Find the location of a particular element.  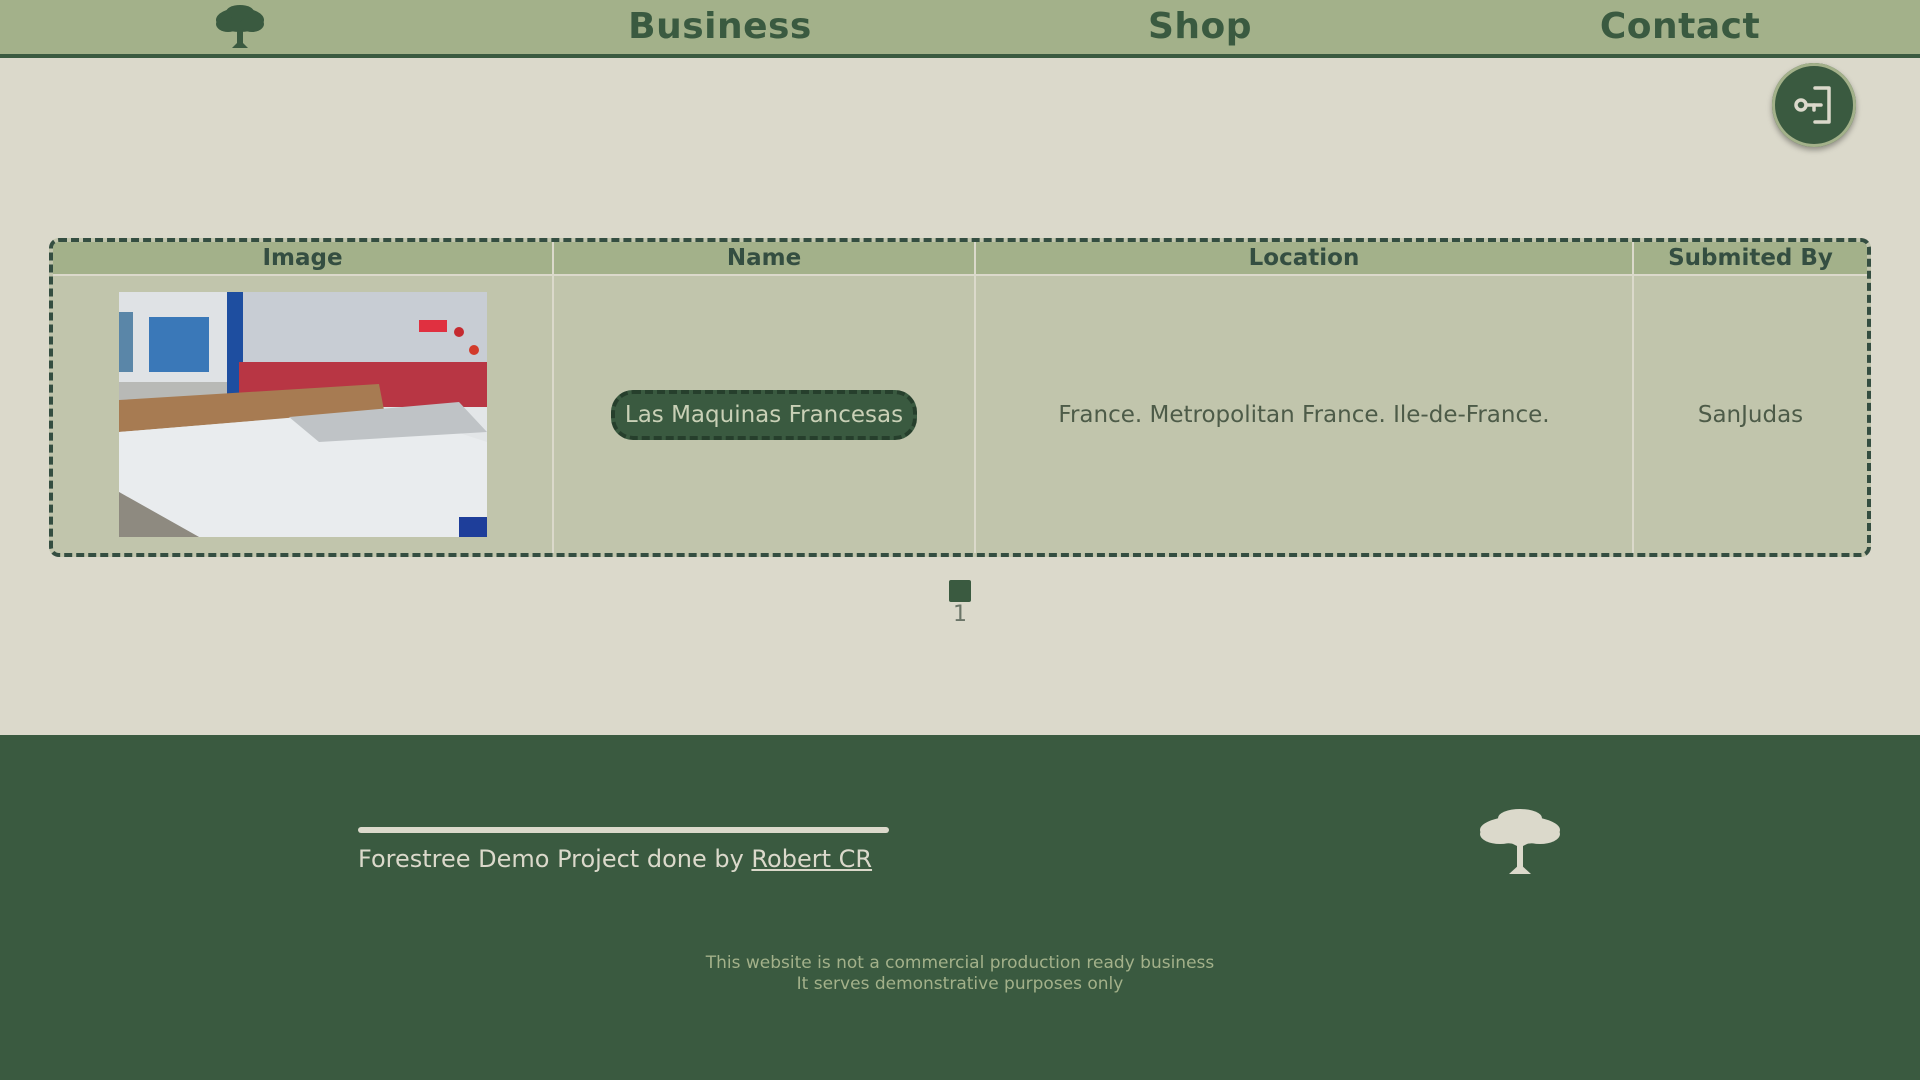

name-cell: Las Maquinas Francesas is located at coordinates (764, 414).